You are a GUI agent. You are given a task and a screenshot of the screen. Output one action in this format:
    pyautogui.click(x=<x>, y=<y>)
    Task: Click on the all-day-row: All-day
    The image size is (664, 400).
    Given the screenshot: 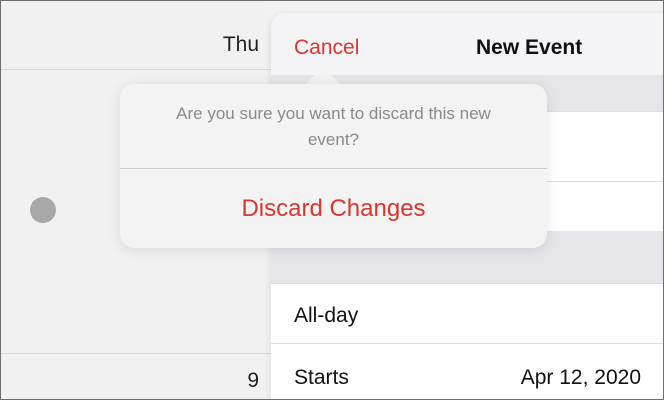 What is the action you would take?
    pyautogui.click(x=467, y=313)
    